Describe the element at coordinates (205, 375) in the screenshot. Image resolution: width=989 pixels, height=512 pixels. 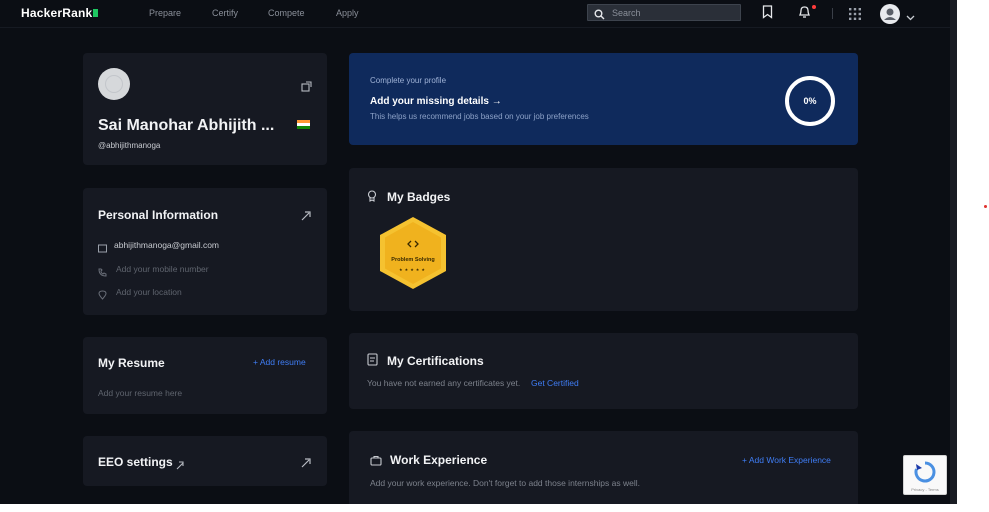
I see `resume-card` at that location.